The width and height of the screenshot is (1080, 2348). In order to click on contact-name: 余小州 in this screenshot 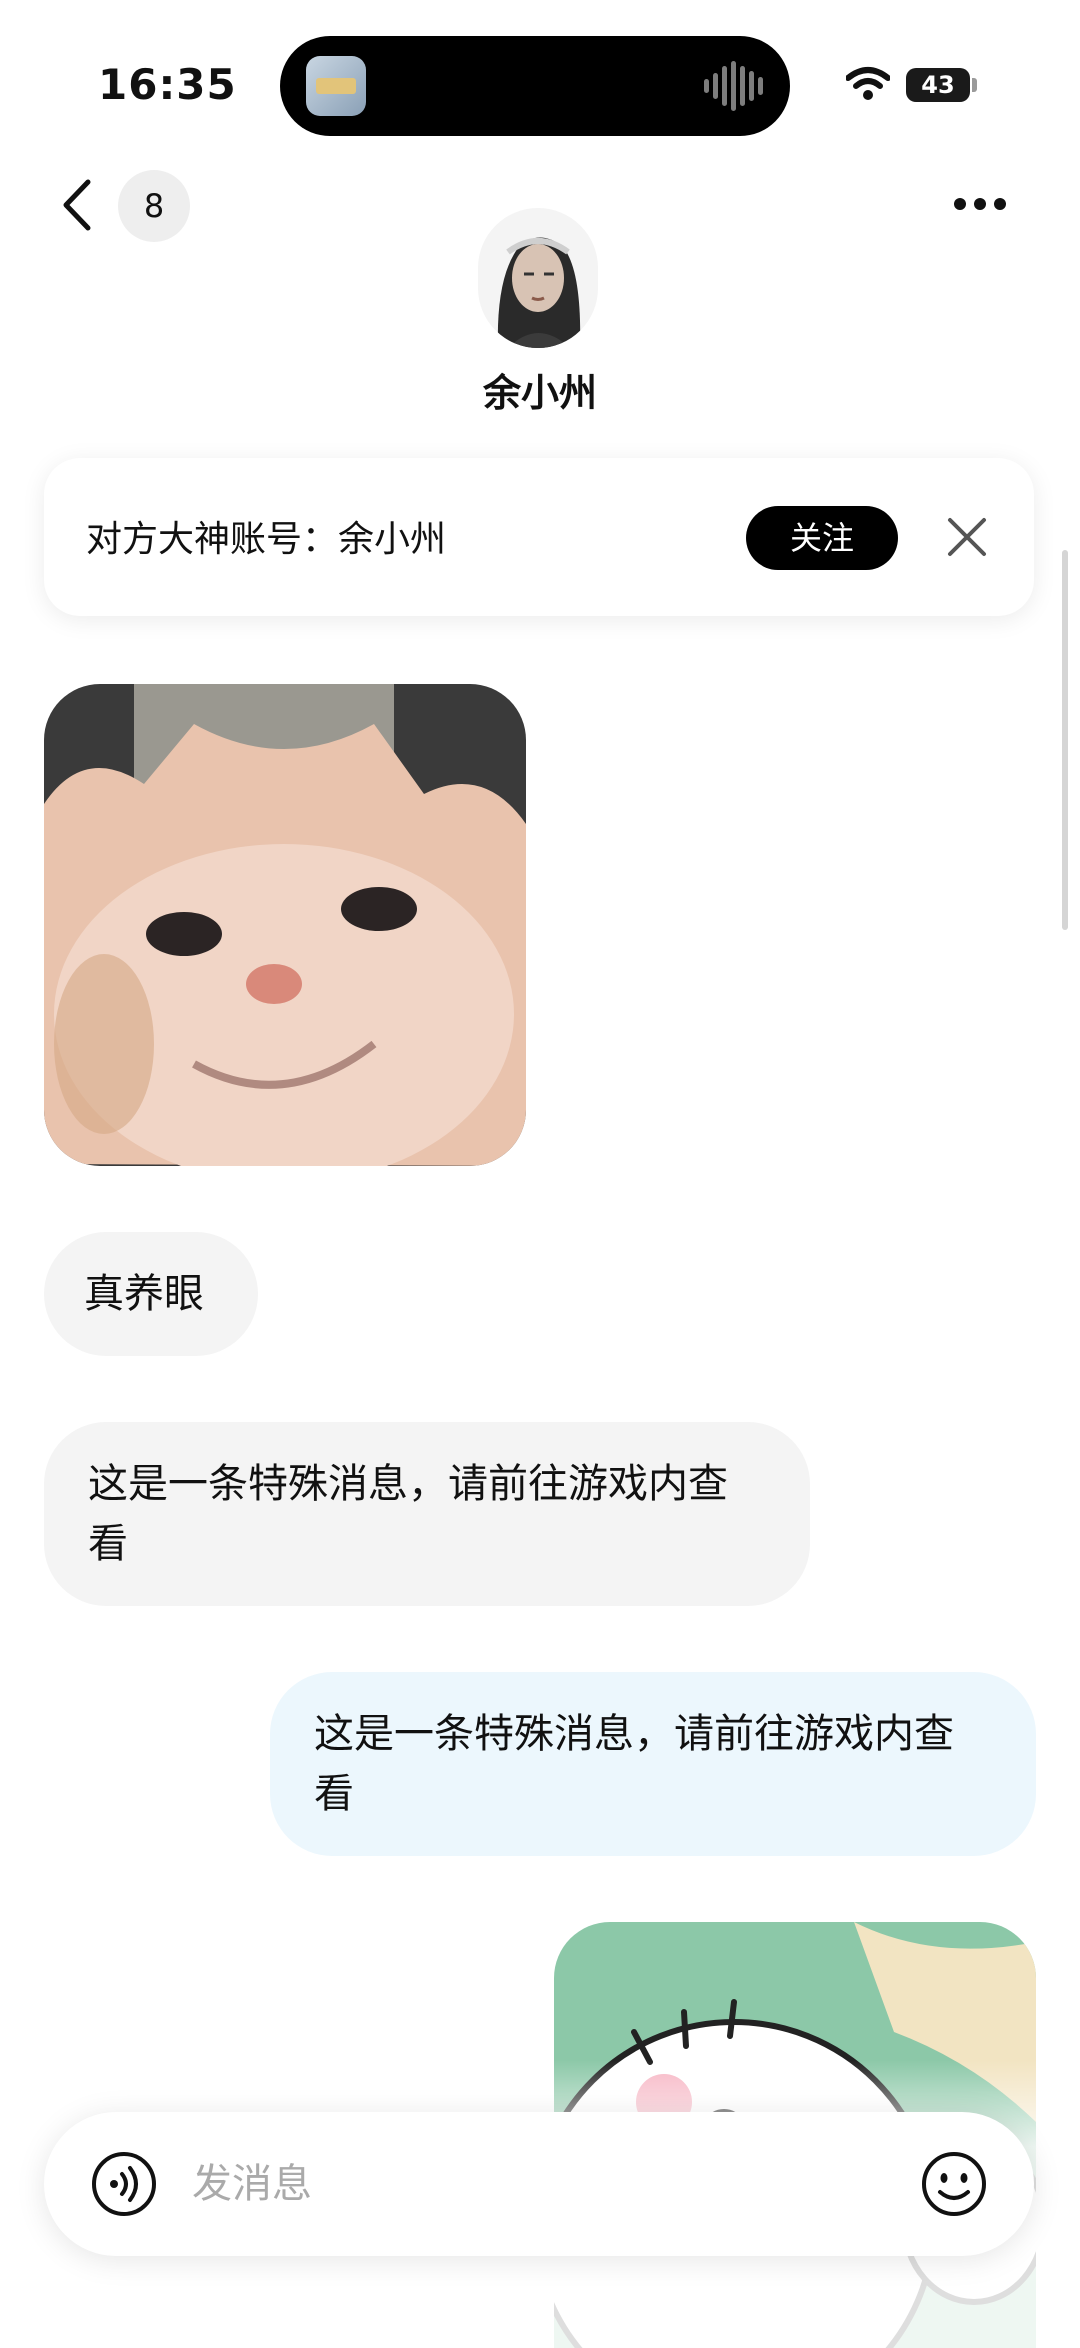, I will do `click(539, 393)`.